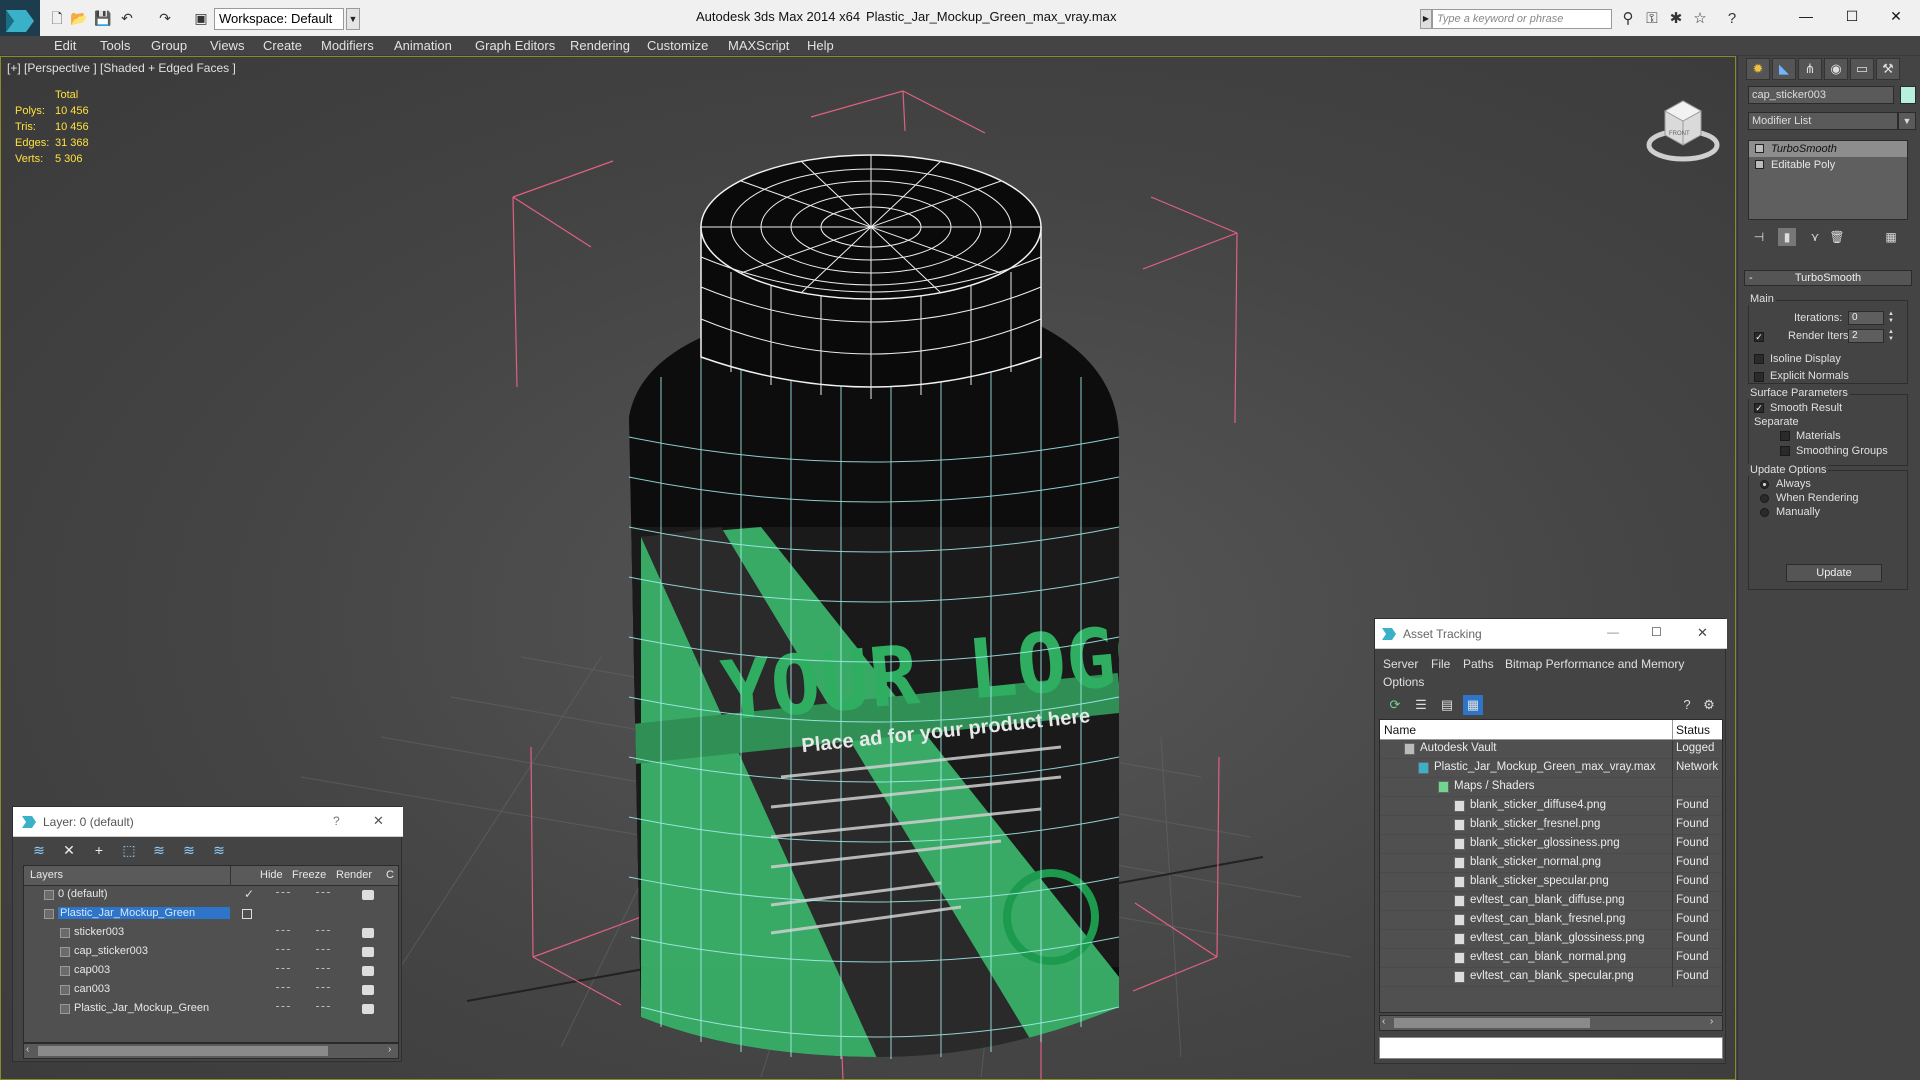  Describe the element at coordinates (1866, 318) in the screenshot. I see `iterations-spinner: 0` at that location.